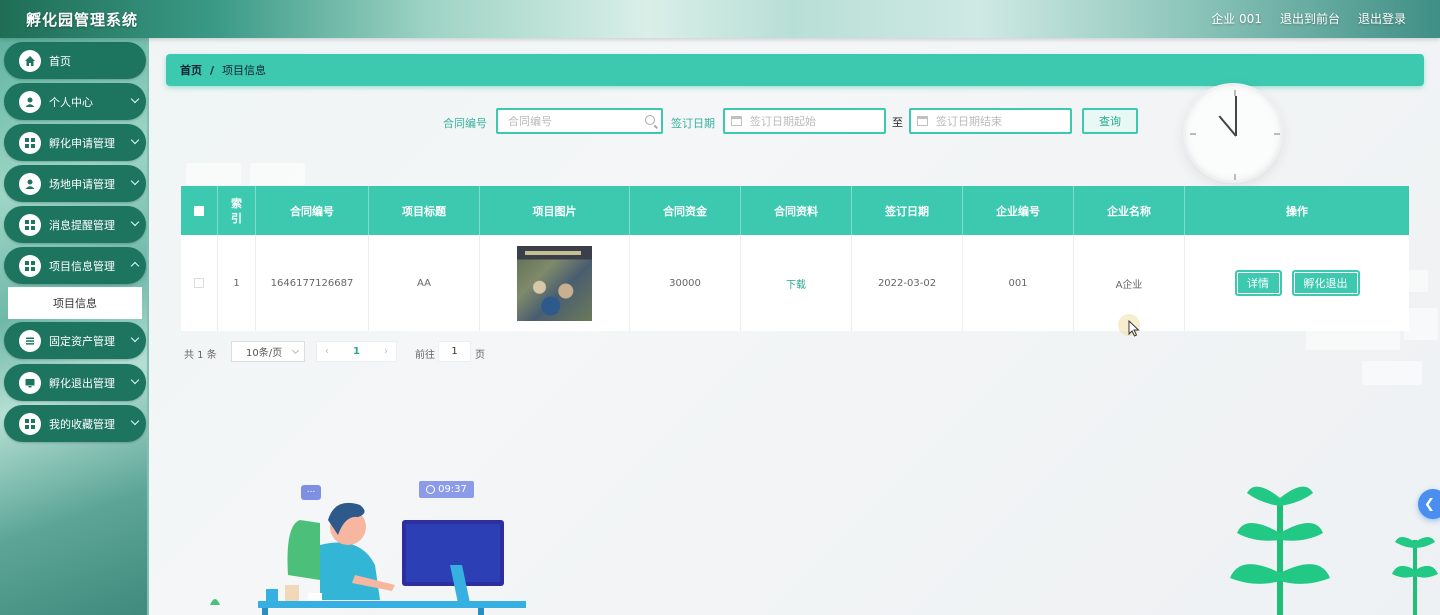 Image resolution: width=1440 pixels, height=615 pixels. Describe the element at coordinates (907, 283) in the screenshot. I see `cell-sign-date: 2022-03-02` at that location.